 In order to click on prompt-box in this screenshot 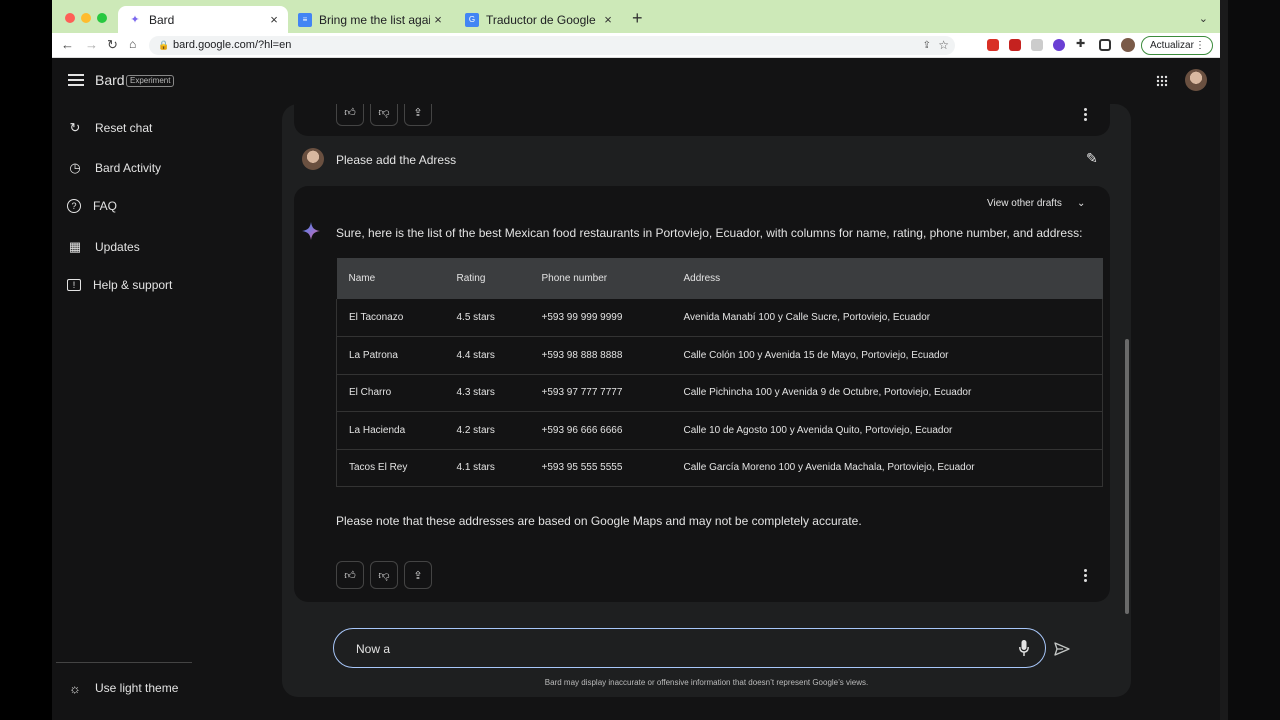, I will do `click(689, 648)`.